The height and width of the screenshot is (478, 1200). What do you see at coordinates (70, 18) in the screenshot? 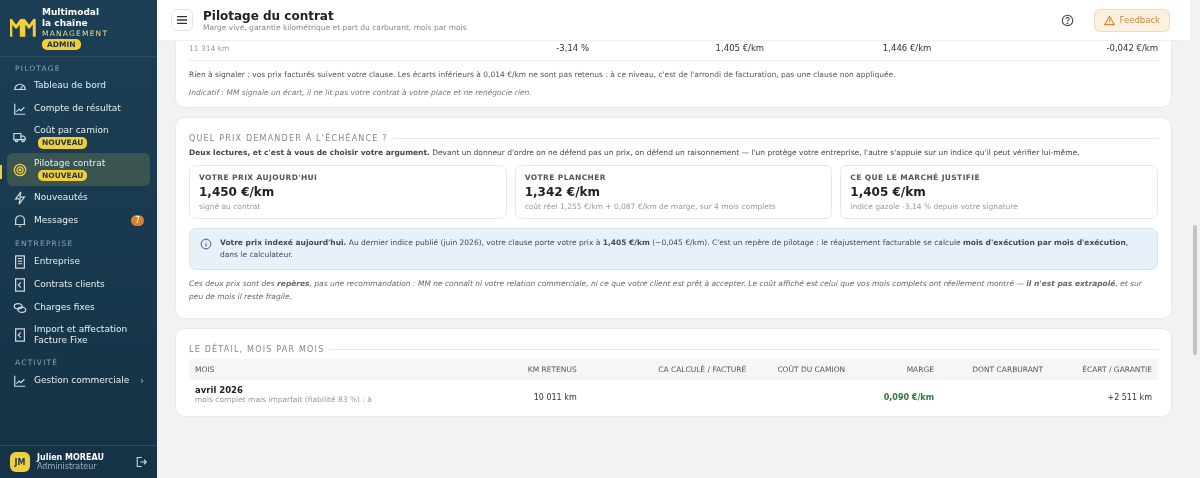
I see `brand-name: Multimodal la chaîne` at bounding box center [70, 18].